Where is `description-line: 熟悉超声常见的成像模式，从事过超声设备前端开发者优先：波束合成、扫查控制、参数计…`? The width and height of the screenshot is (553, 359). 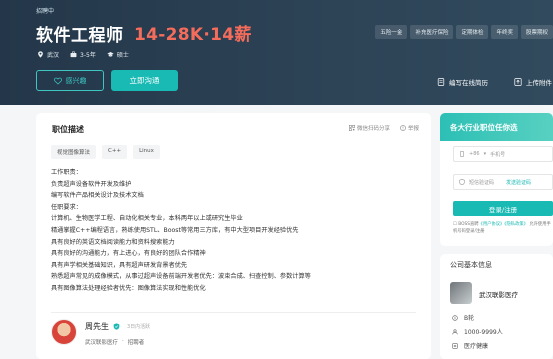 description-line: 熟悉超声常见的成像模式，从事过超声设备前端开发者优先：波束合成、扫查控制、参数计… is located at coordinates (181, 277).